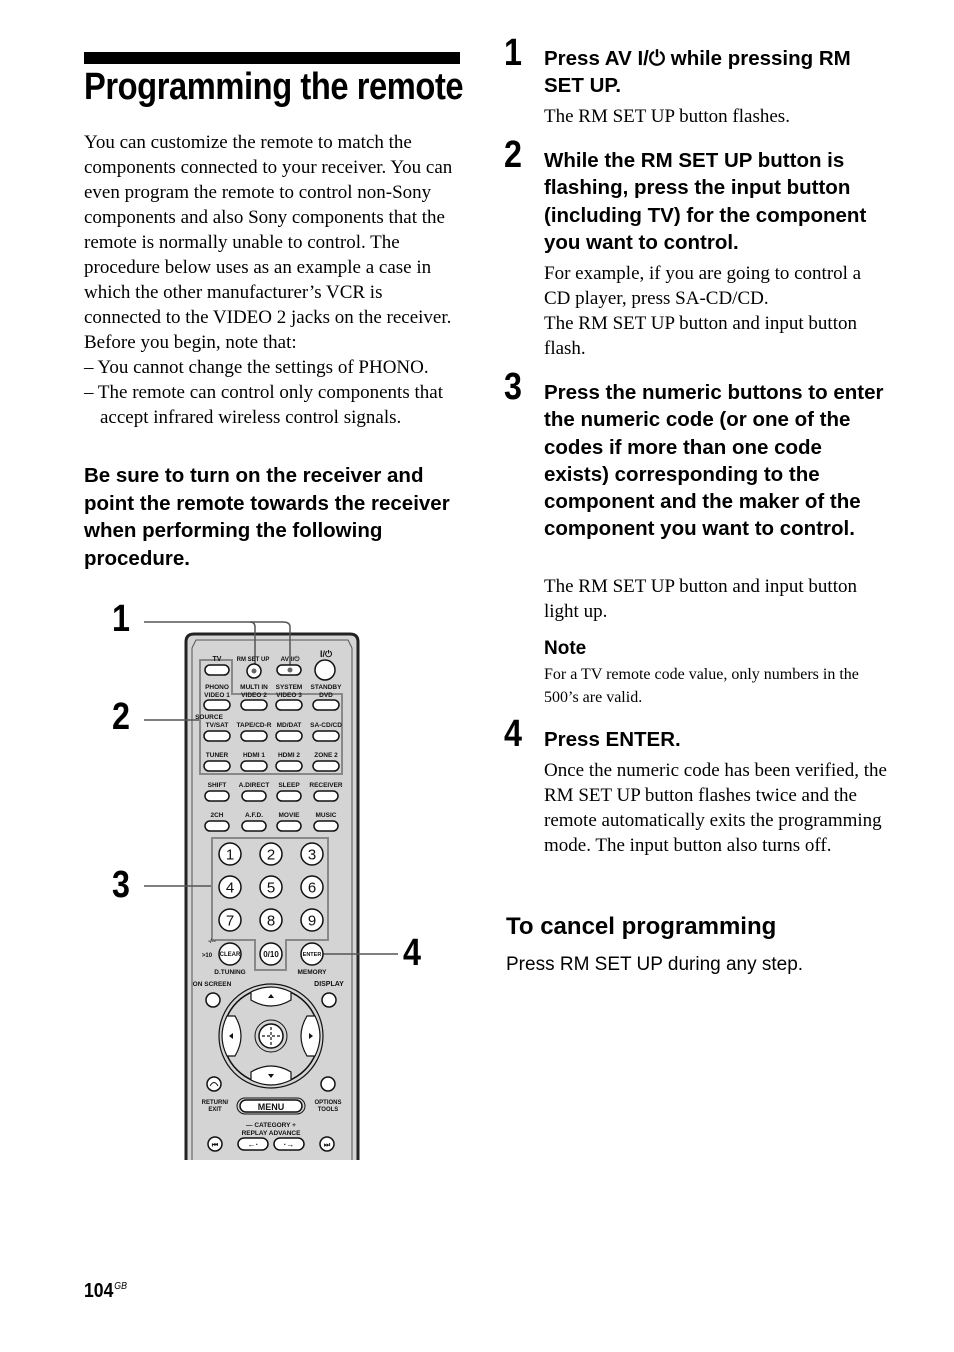 Image resolution: width=954 pixels, height=1352 pixels. I want to click on cancel-text: Press RM SET UP during any step., so click(655, 964).